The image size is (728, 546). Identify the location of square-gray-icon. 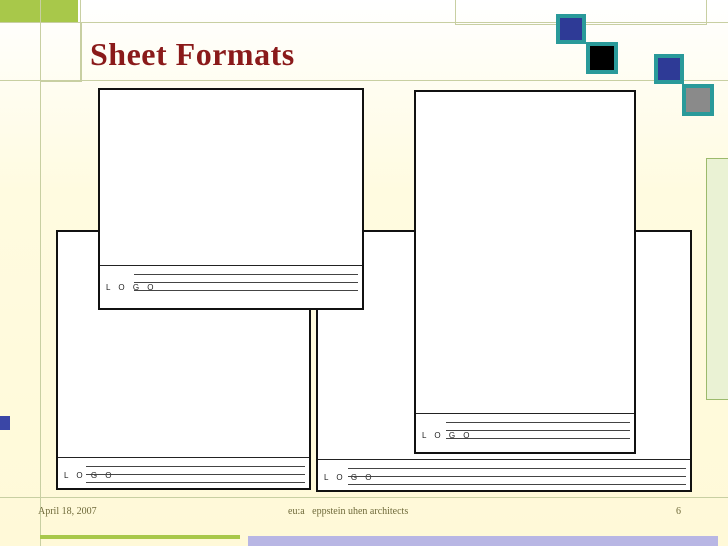
(698, 100).